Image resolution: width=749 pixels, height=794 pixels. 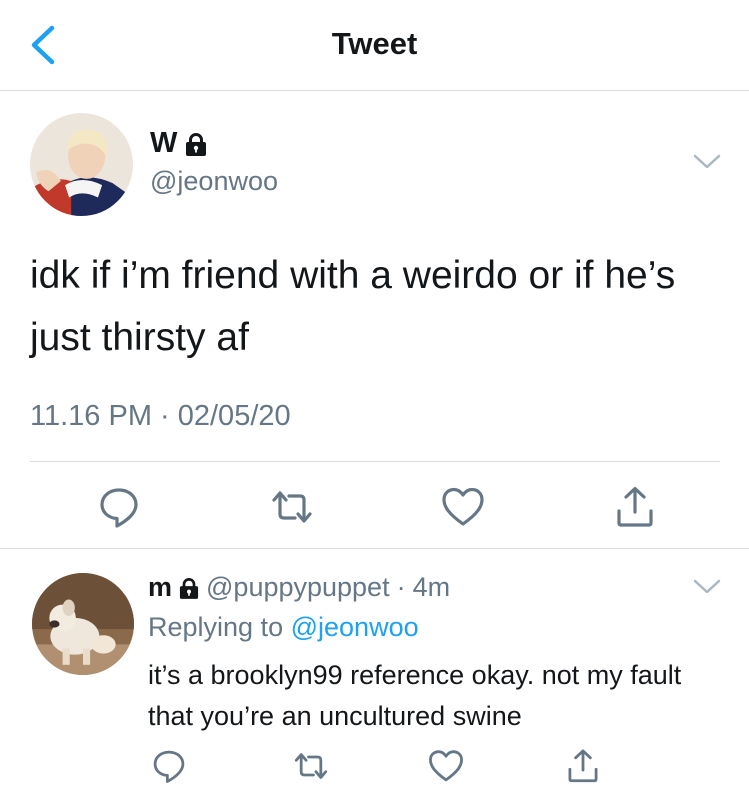 I want to click on top-navigation-bar: Tweet, so click(x=374, y=45).